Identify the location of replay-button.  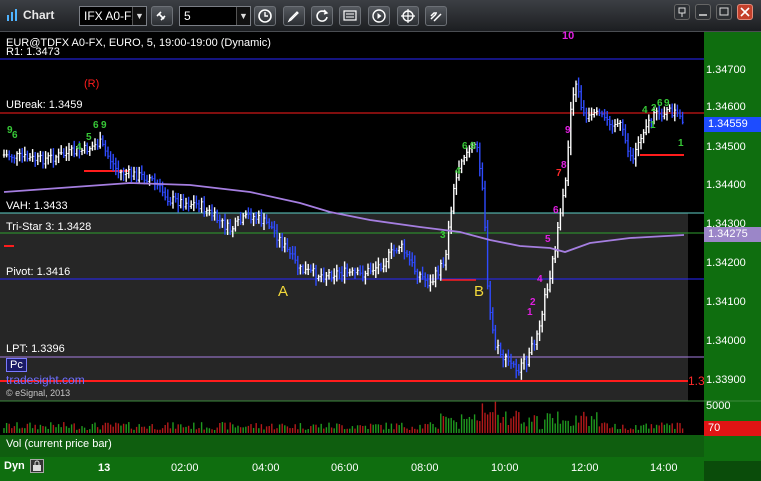
(379, 16).